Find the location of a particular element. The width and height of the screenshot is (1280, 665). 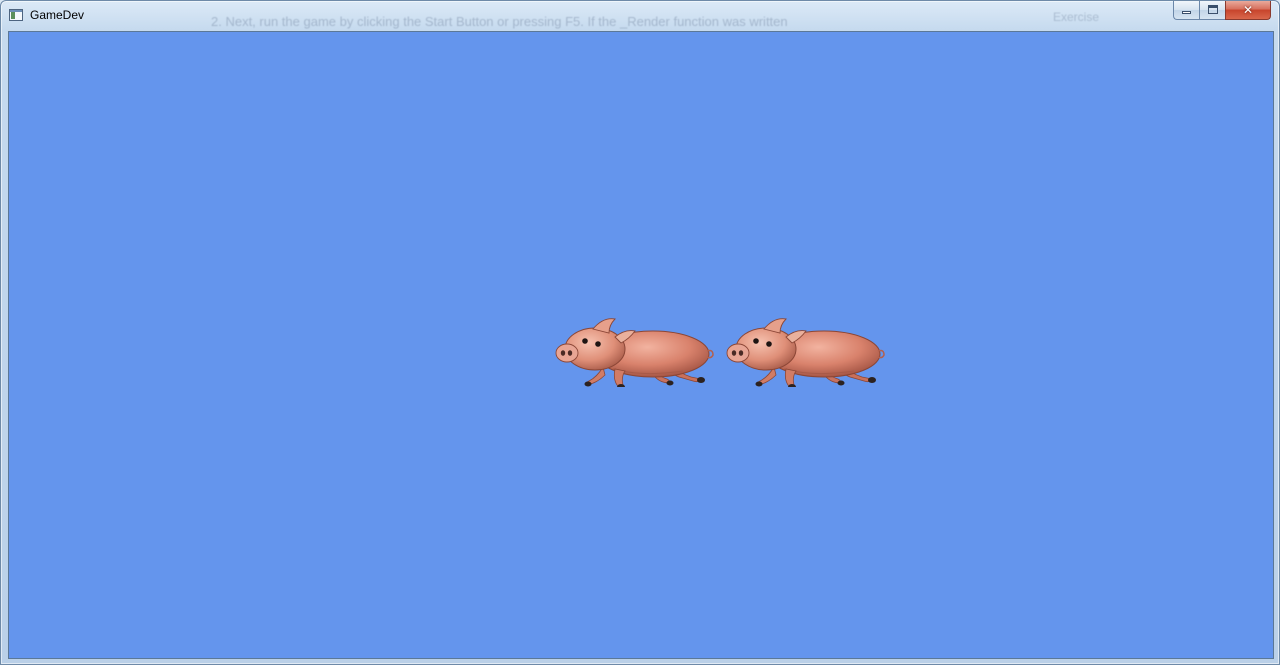

maximize-icon is located at coordinates (1213, 9).